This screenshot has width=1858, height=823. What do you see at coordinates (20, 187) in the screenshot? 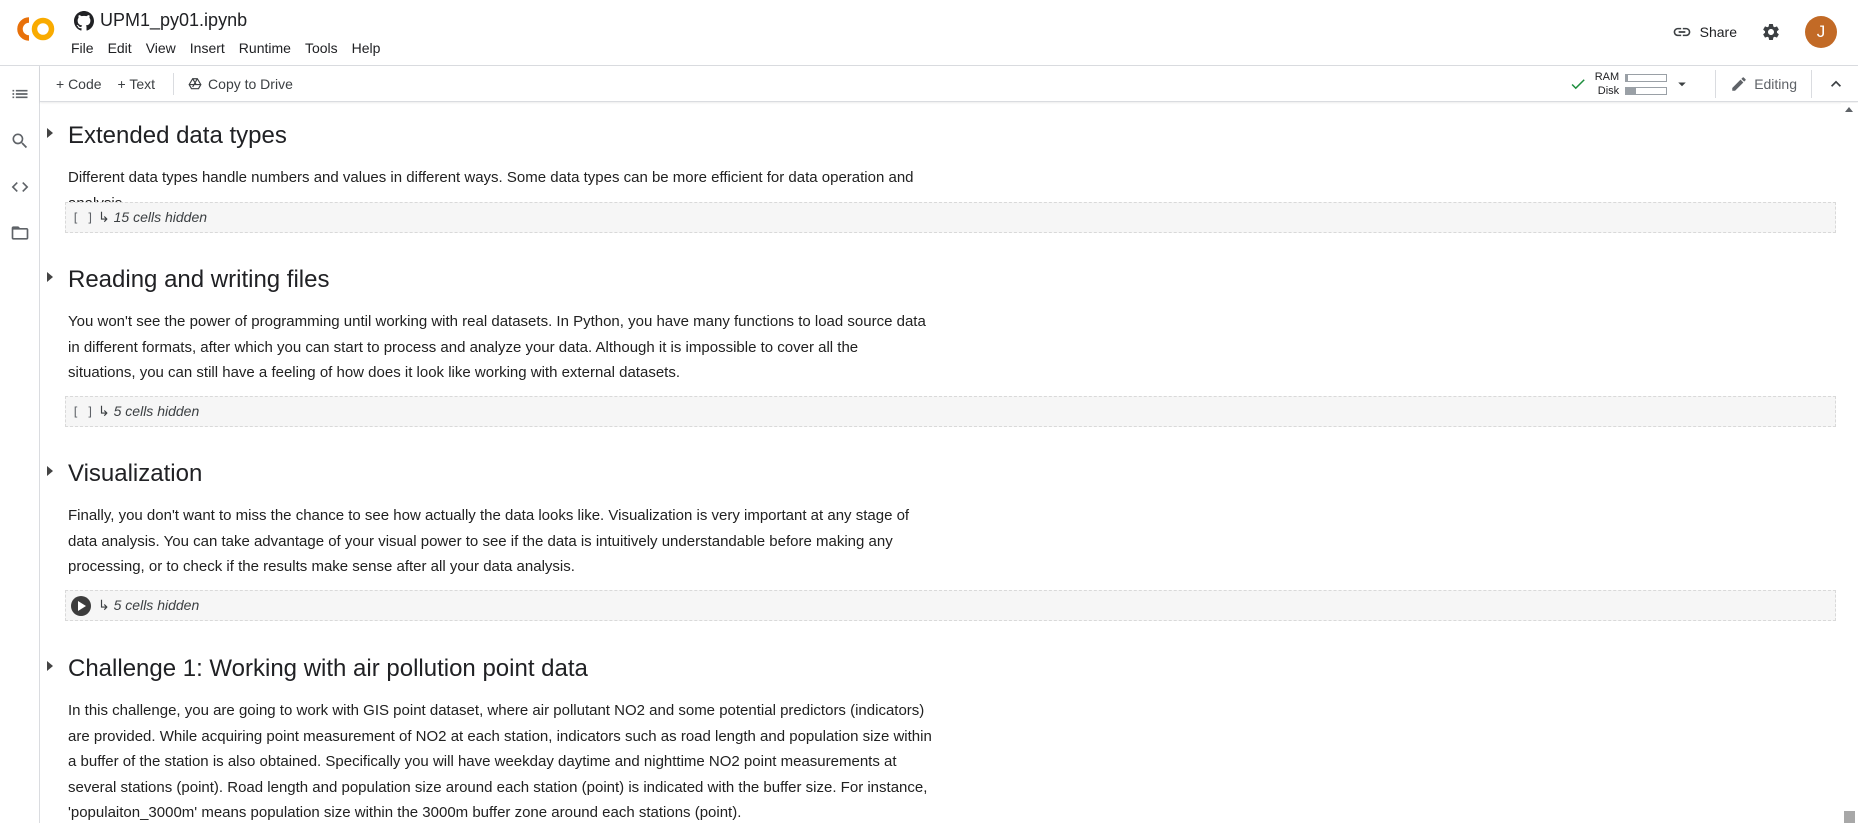
I see `code-snippets-icon` at bounding box center [20, 187].